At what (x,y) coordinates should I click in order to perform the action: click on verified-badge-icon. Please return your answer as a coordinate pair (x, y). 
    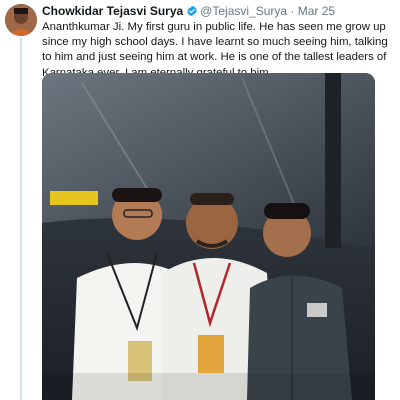
    Looking at the image, I should click on (192, 11).